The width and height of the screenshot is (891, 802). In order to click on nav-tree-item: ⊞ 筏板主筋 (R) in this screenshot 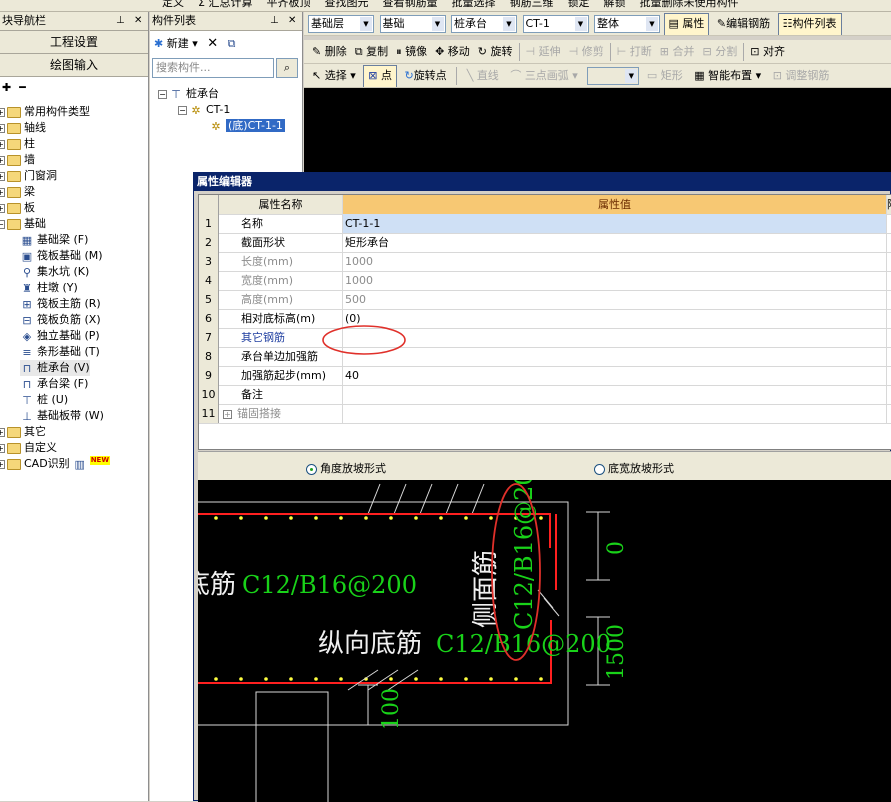, I will do `click(60, 304)`.